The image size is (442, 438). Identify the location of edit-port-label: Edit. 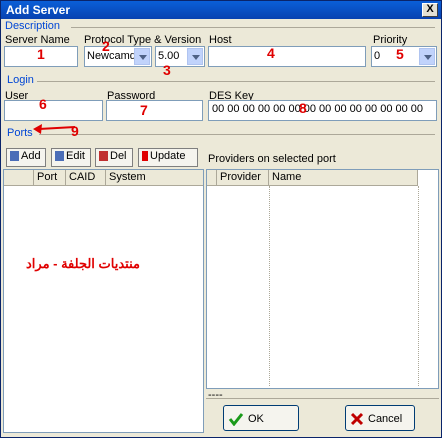
(75, 156).